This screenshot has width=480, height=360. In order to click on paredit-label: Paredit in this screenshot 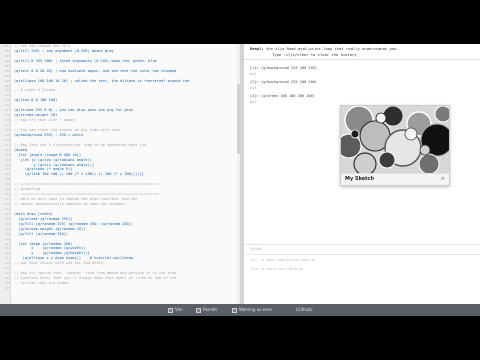, I will do `click(210, 309)`.